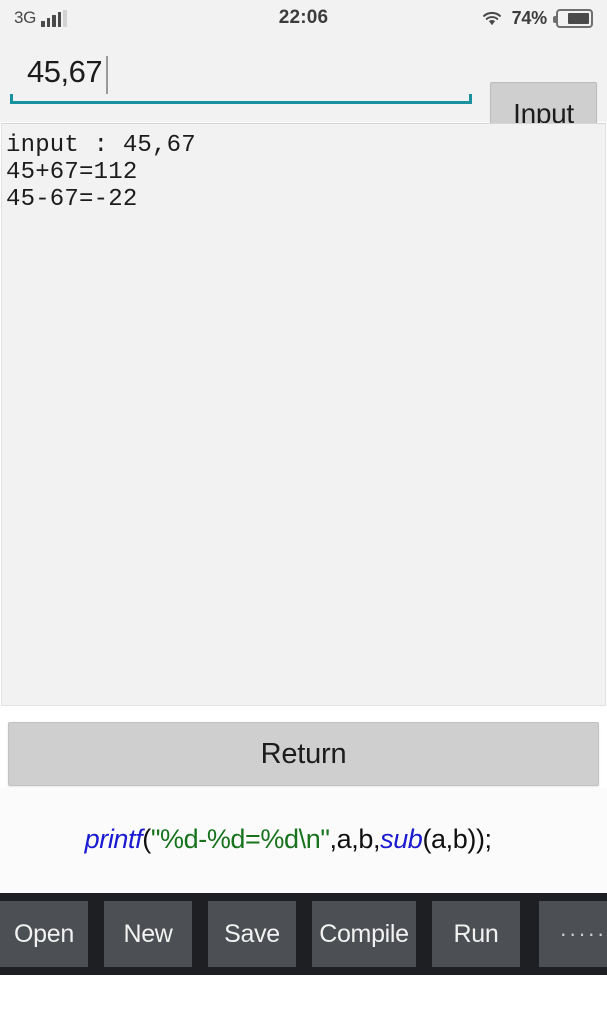 This screenshot has width=607, height=1020. Describe the element at coordinates (241, 72) in the screenshot. I see `stdin-input` at that location.